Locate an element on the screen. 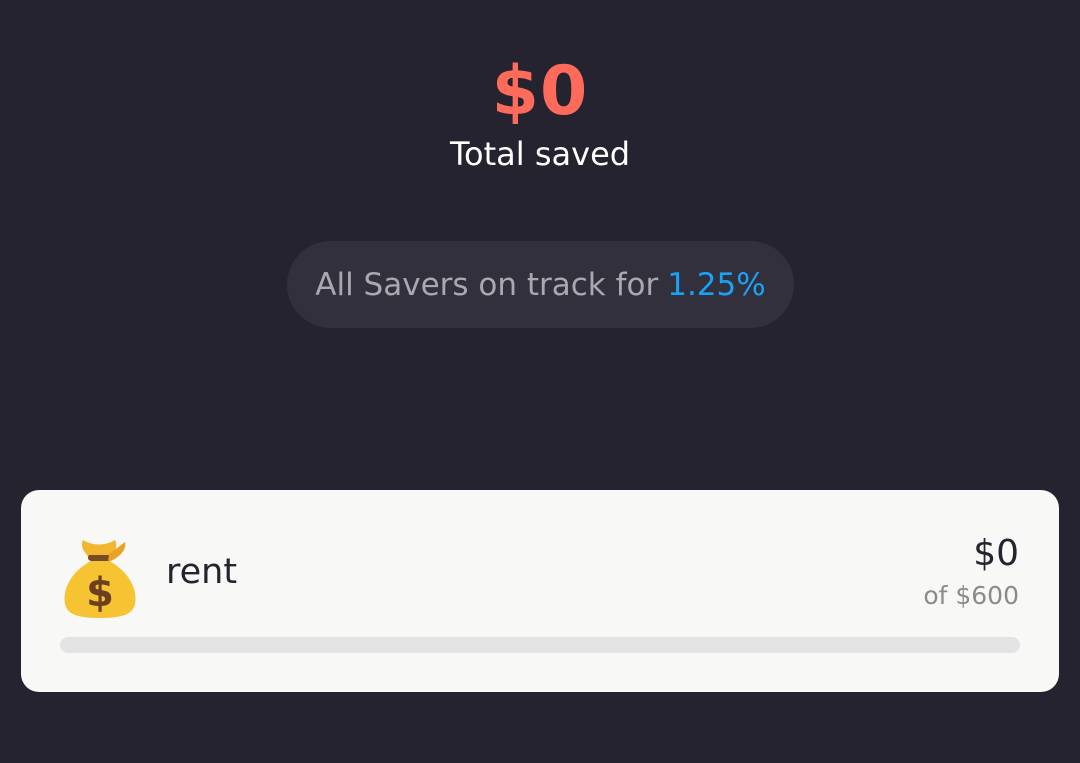 The width and height of the screenshot is (1080, 763). saver-progress-bar is located at coordinates (540, 645).